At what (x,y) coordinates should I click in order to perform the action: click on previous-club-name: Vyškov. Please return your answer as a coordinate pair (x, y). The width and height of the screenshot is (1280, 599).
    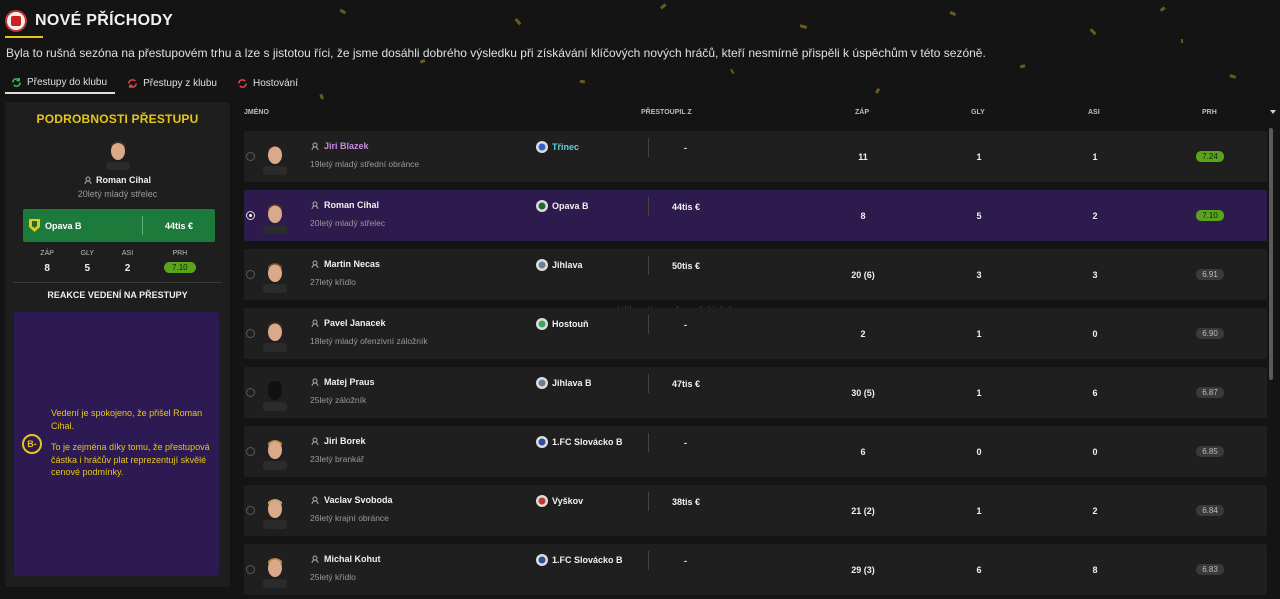
    Looking at the image, I should click on (568, 501).